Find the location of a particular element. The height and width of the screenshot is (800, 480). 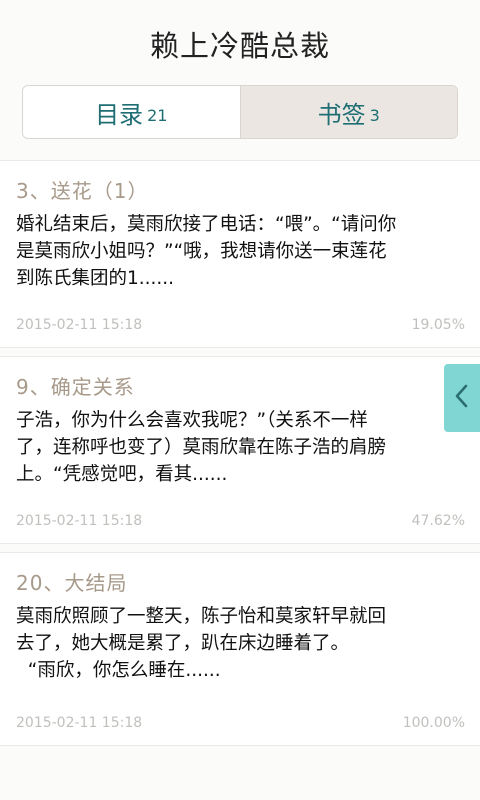

app-header: 赖上冷酷总裁 is located at coordinates (240, 44).